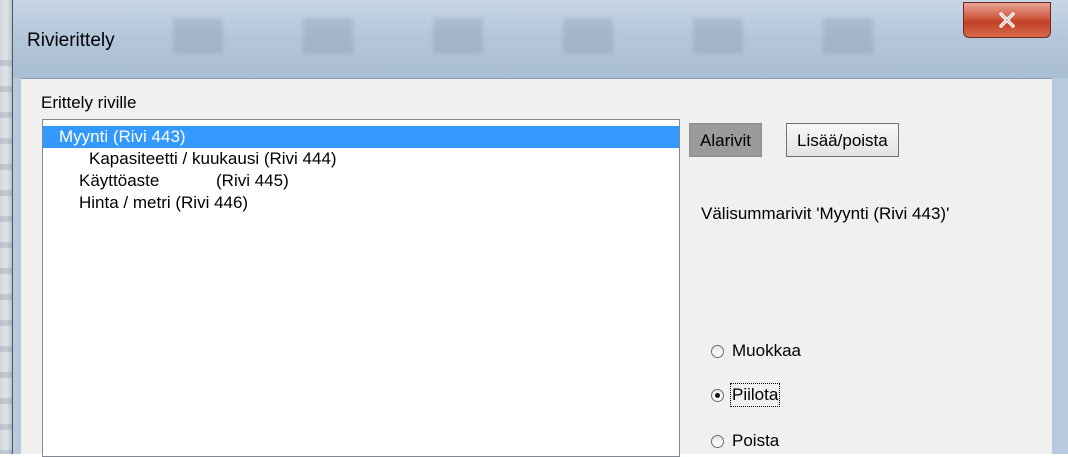 This screenshot has width=1068, height=457. I want to click on panel-subtitle: Välisummarivit 'Myynti (Rivi 443)', so click(825, 213).